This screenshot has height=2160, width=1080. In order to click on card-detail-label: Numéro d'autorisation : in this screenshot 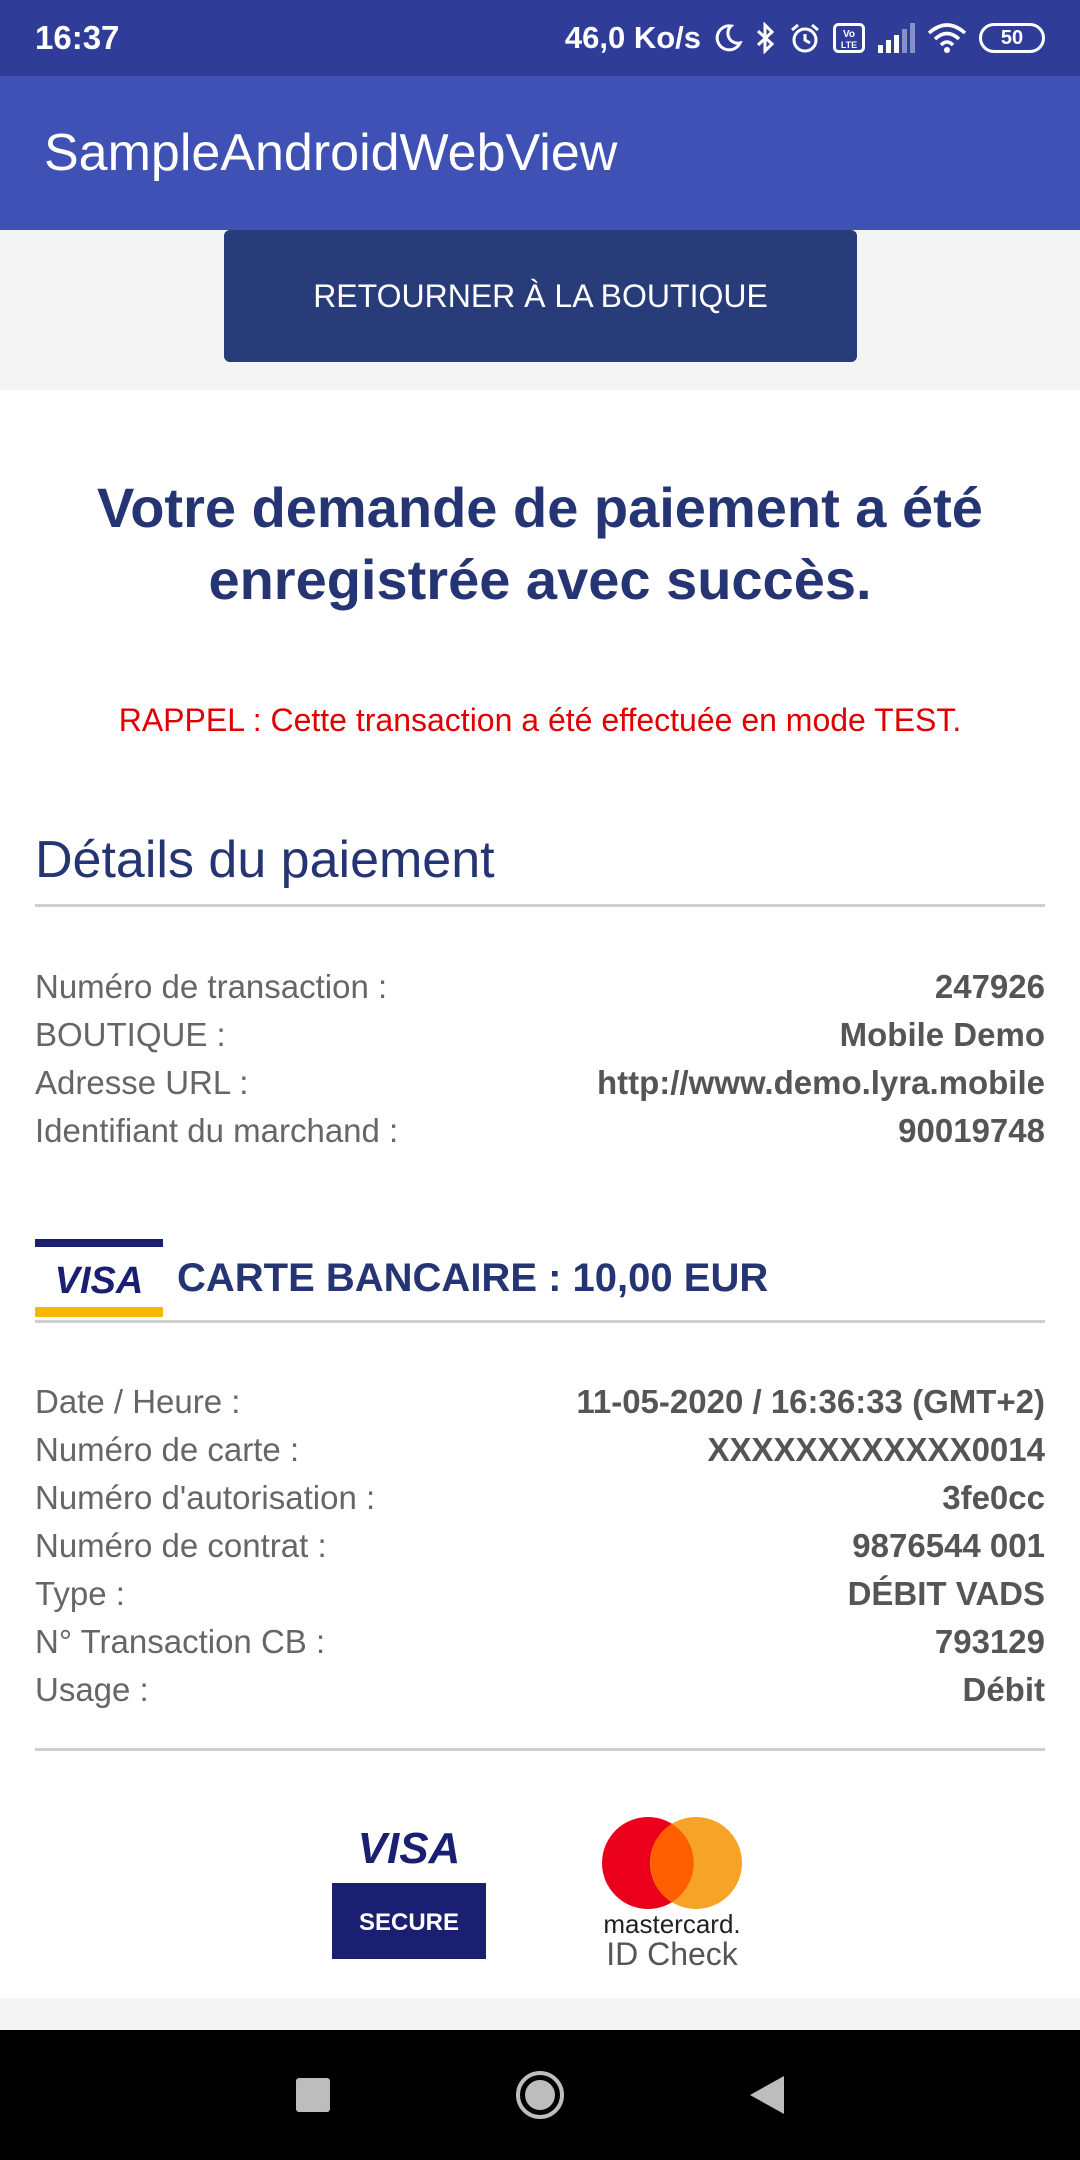, I will do `click(205, 1497)`.